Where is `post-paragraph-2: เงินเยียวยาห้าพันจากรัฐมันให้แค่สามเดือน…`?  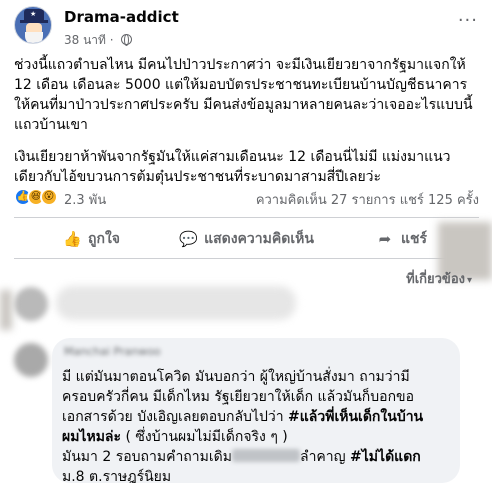 post-paragraph-2: เงินเยียวยาห้าพันจากรัฐมันให้แค่สามเดือน… is located at coordinates (232, 167).